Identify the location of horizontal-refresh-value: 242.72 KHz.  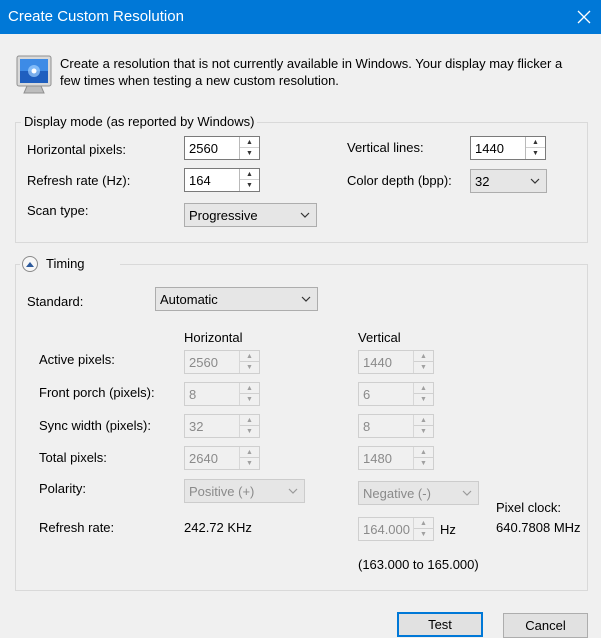
(218, 527).